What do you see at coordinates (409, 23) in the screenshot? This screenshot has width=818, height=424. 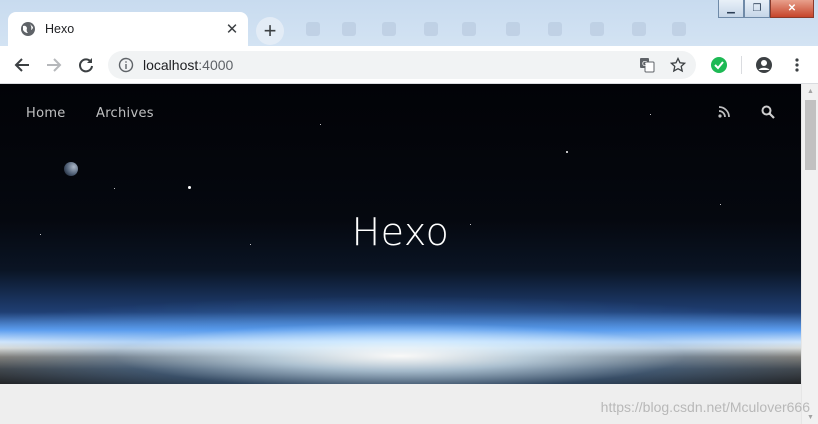 I see `tab-strip: Hexo ✕ + ▁ ❐ ✕` at bounding box center [409, 23].